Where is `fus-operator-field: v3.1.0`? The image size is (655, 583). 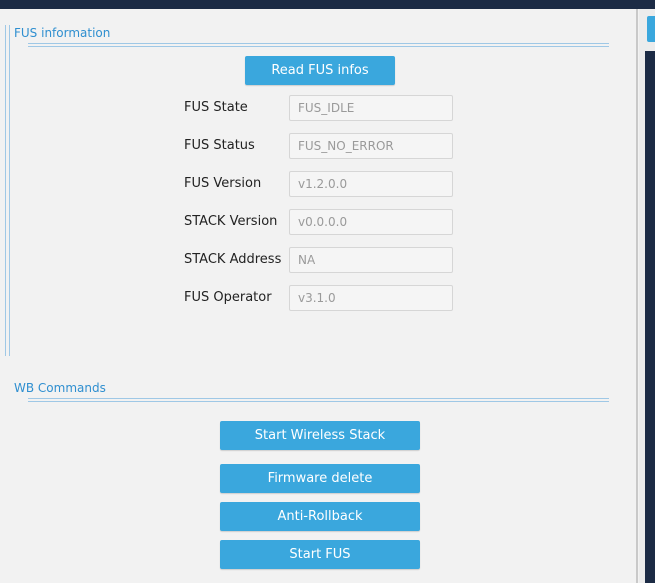
fus-operator-field: v3.1.0 is located at coordinates (371, 298).